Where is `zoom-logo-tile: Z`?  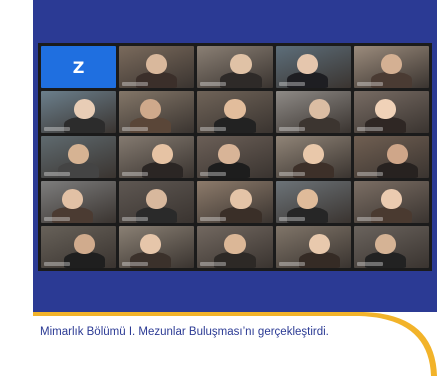 zoom-logo-tile: Z is located at coordinates (79, 67).